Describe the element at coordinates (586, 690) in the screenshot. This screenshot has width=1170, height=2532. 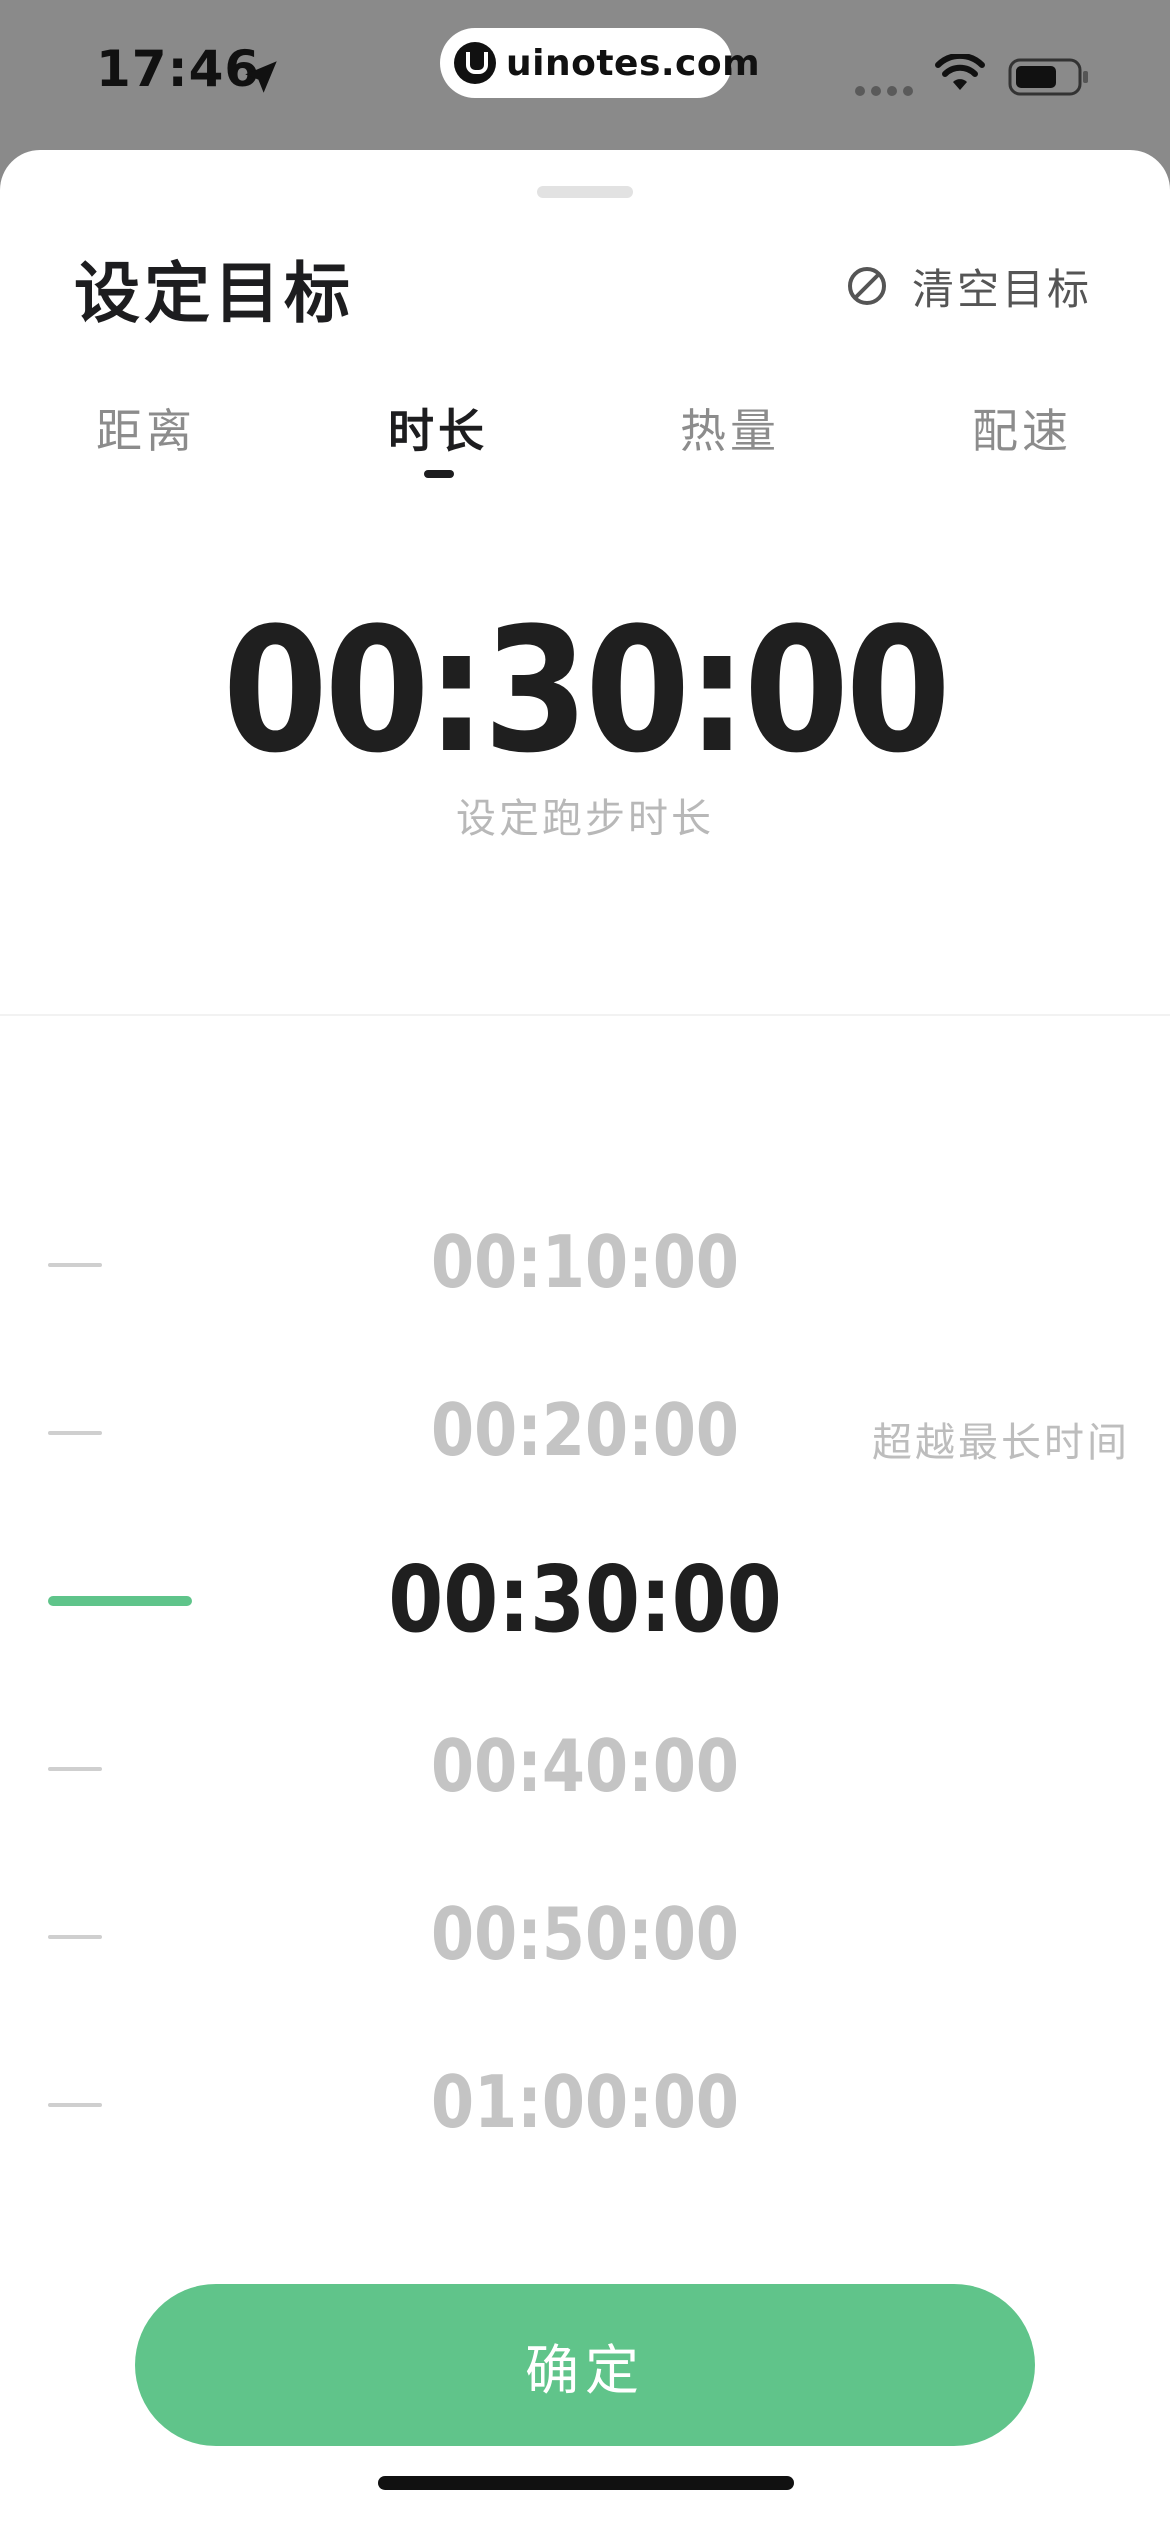
I see `goal-value-display: 00:30:00` at that location.